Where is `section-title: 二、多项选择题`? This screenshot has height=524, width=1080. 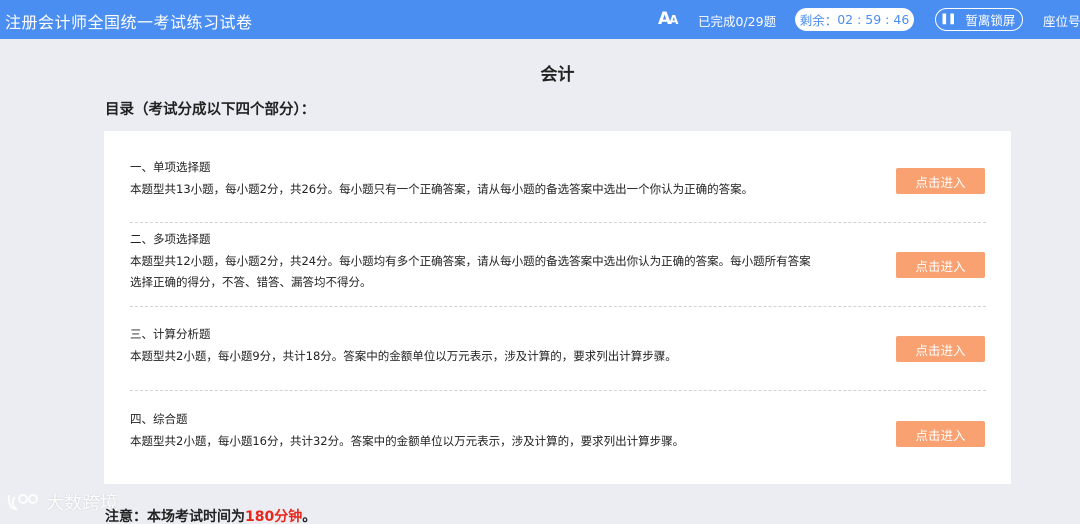
section-title: 二、多项选择题 is located at coordinates (170, 239).